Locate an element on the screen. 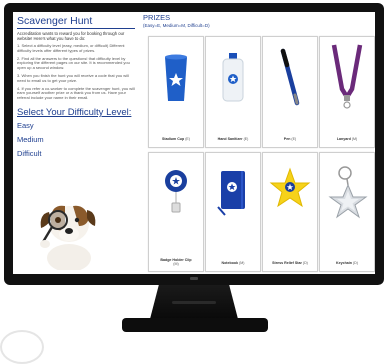  dog-magnifier-image is located at coordinates (68, 237).